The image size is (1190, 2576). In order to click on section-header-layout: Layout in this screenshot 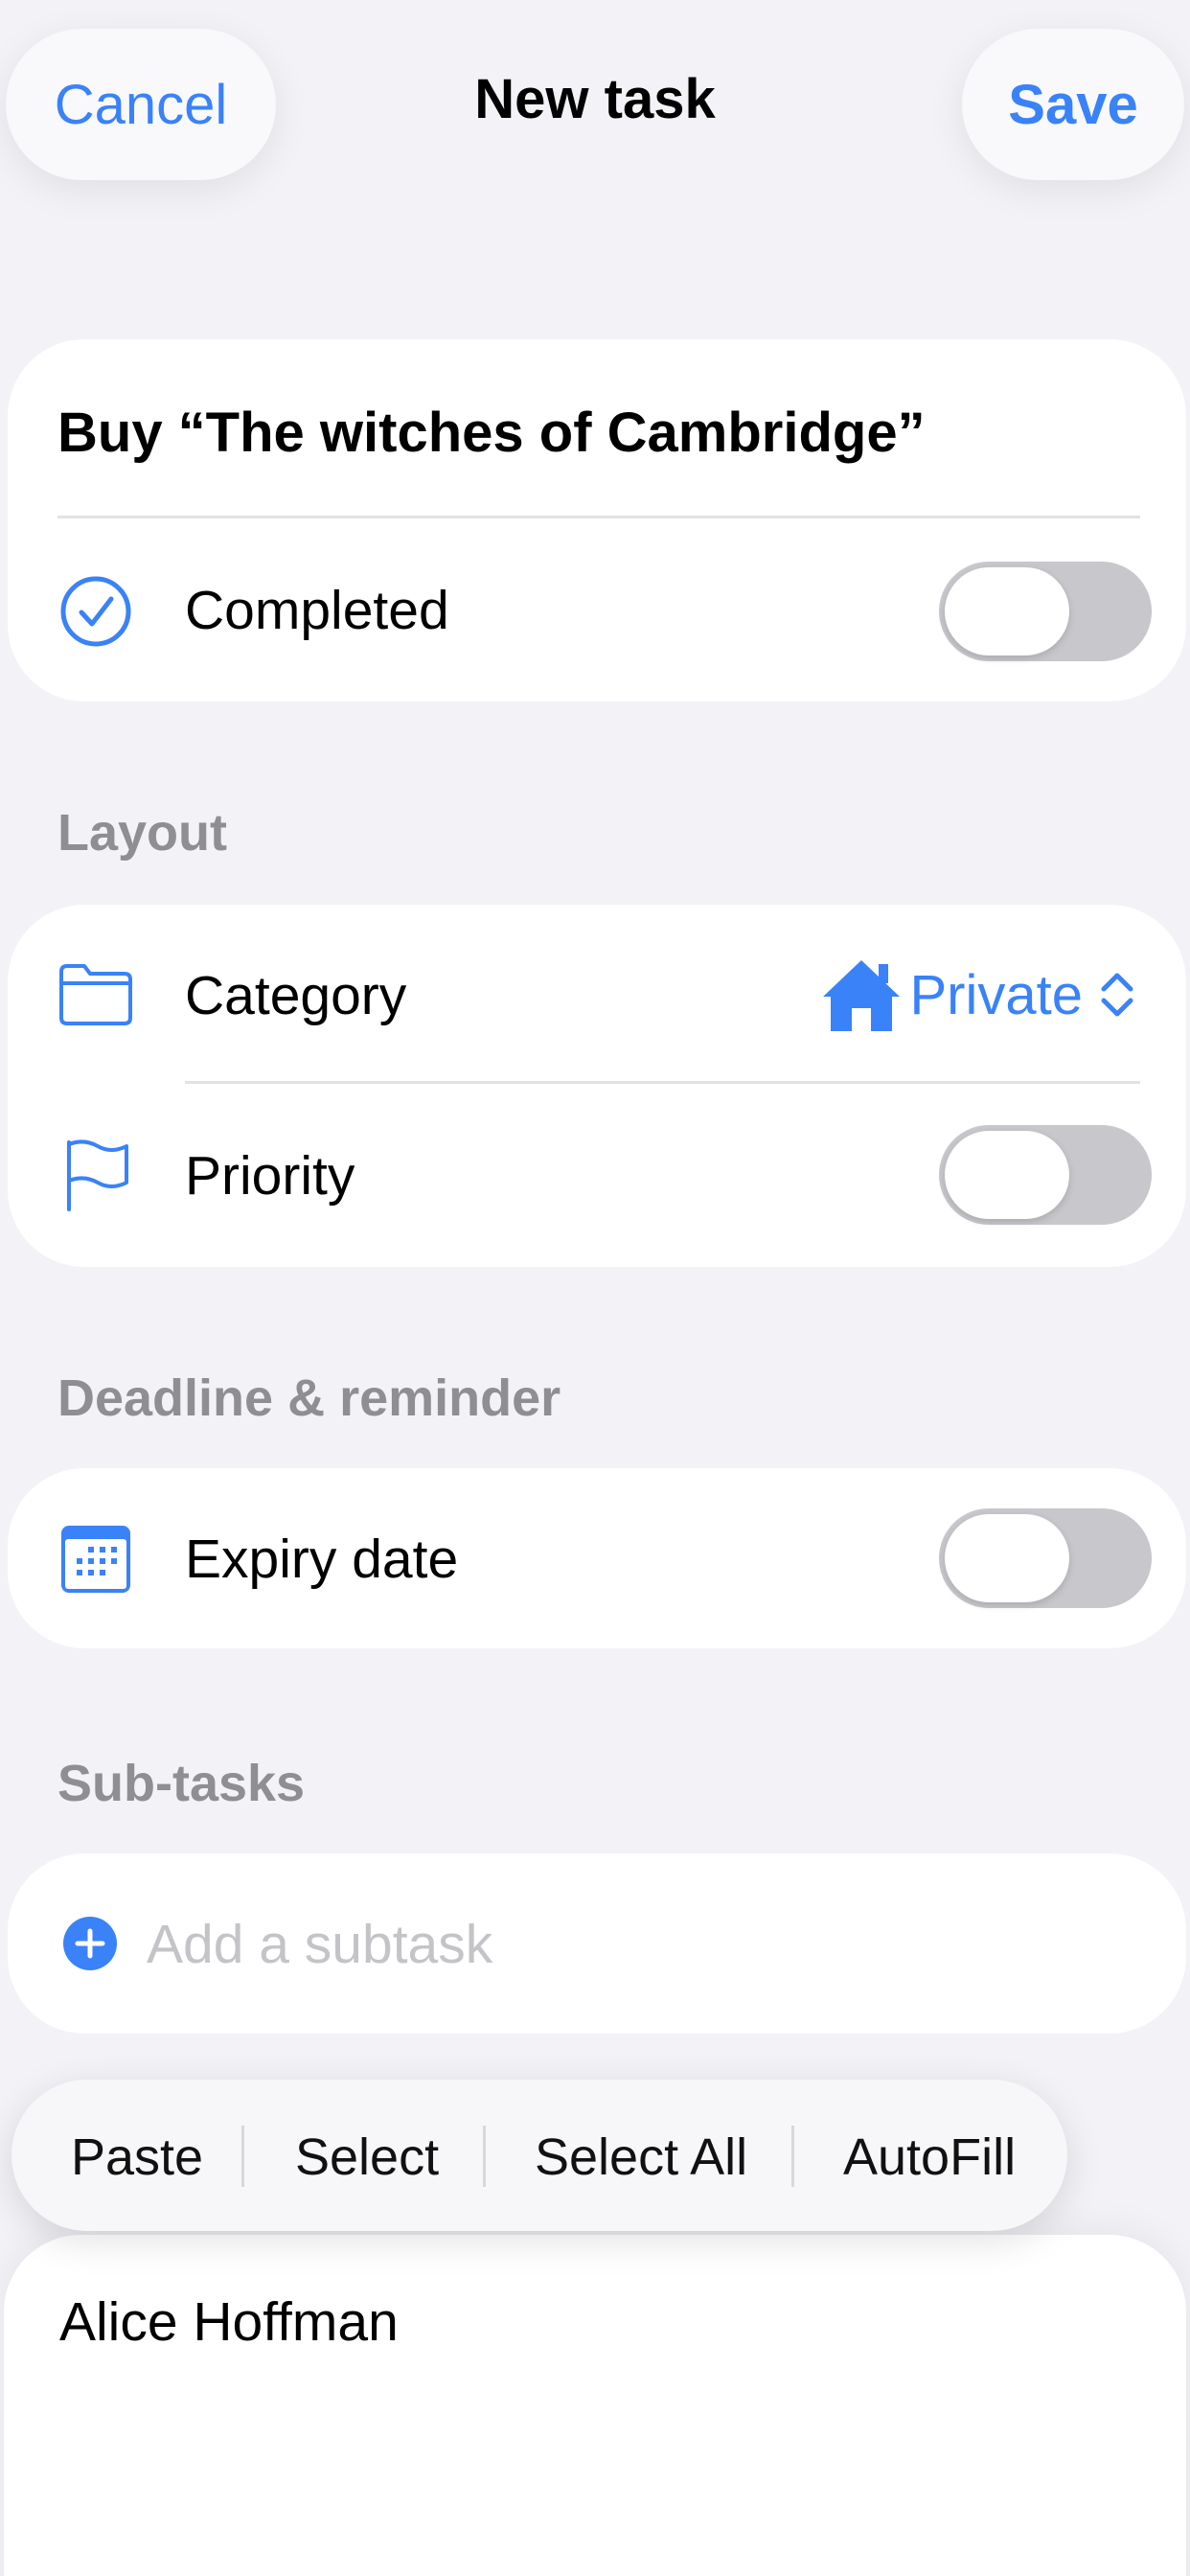, I will do `click(143, 833)`.